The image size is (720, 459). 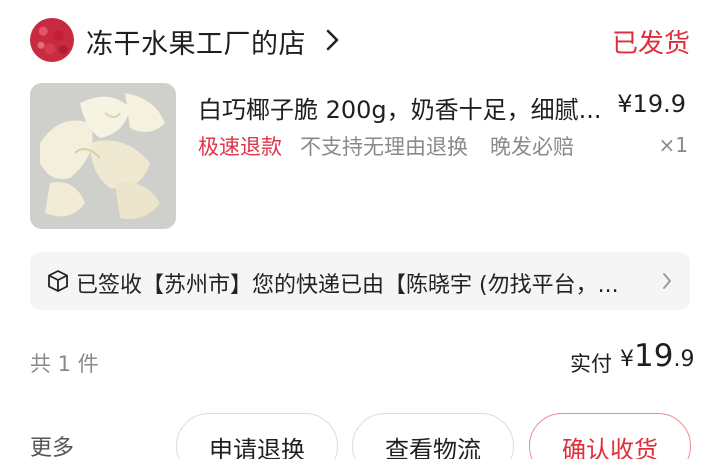 I want to click on shop-avatar, so click(x=52, y=40).